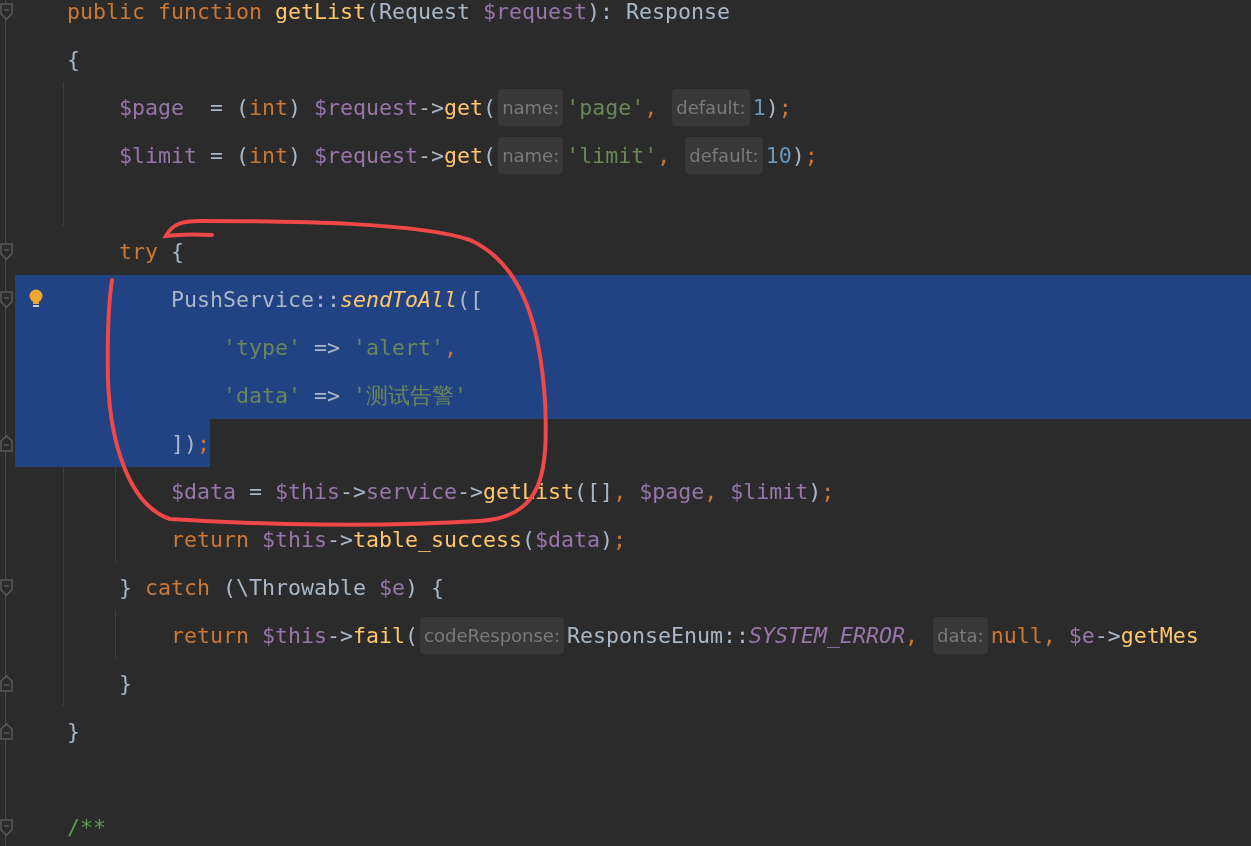  What do you see at coordinates (440, 155) in the screenshot?
I see `code-line: $limit = (int) $request->get( name: 'limit', default: 10);` at bounding box center [440, 155].